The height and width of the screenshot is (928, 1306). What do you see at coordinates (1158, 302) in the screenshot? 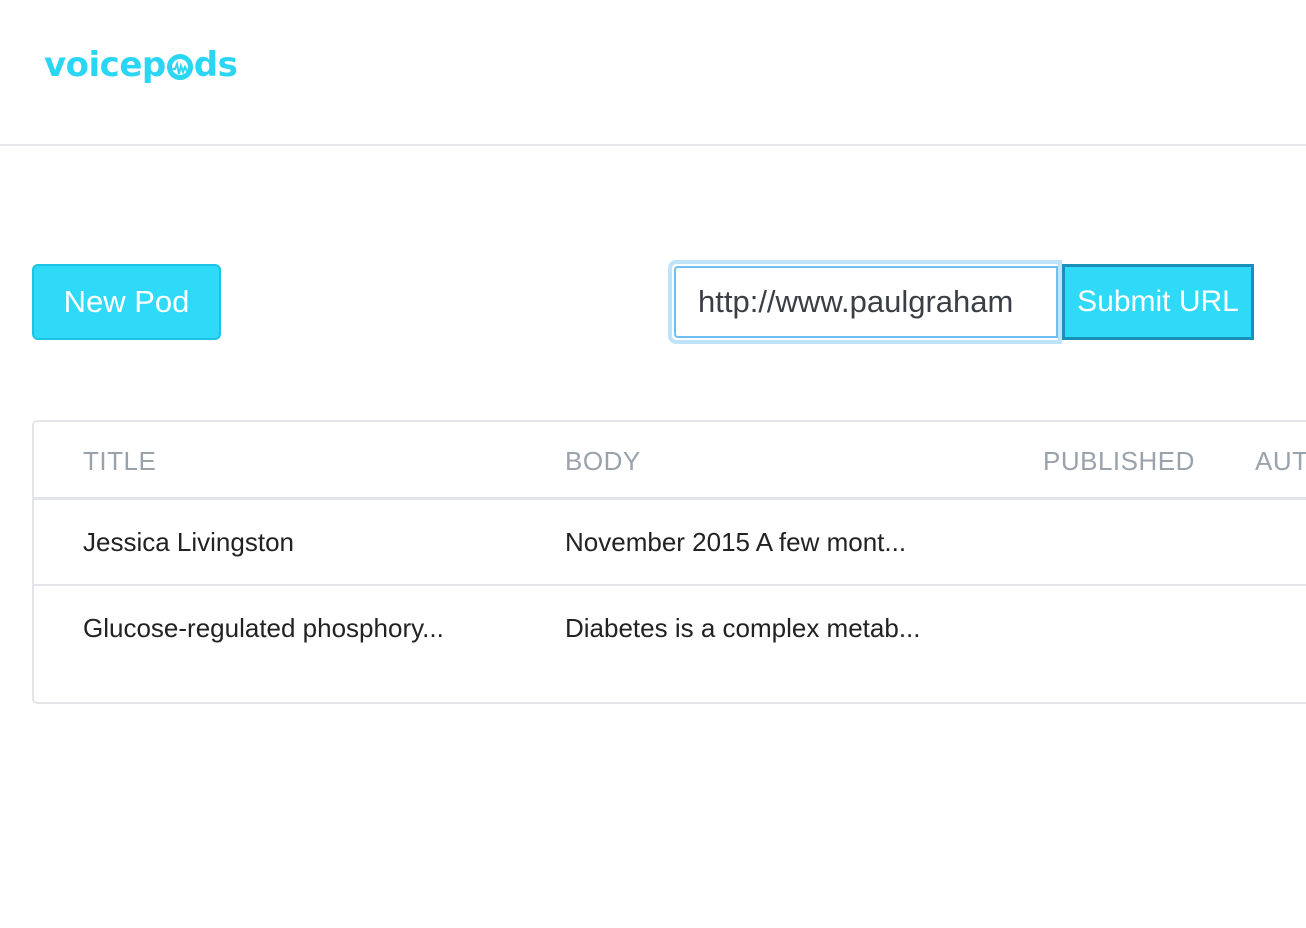
I see `submit-url-button: Submit URL` at bounding box center [1158, 302].